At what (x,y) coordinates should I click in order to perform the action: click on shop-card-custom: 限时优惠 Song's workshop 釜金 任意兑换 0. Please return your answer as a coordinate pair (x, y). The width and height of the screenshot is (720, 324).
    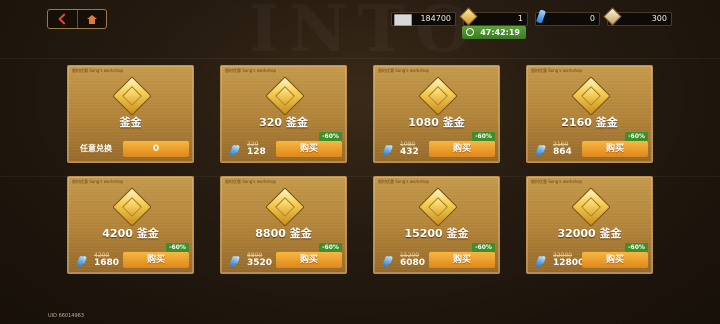
    Looking at the image, I should click on (130, 114).